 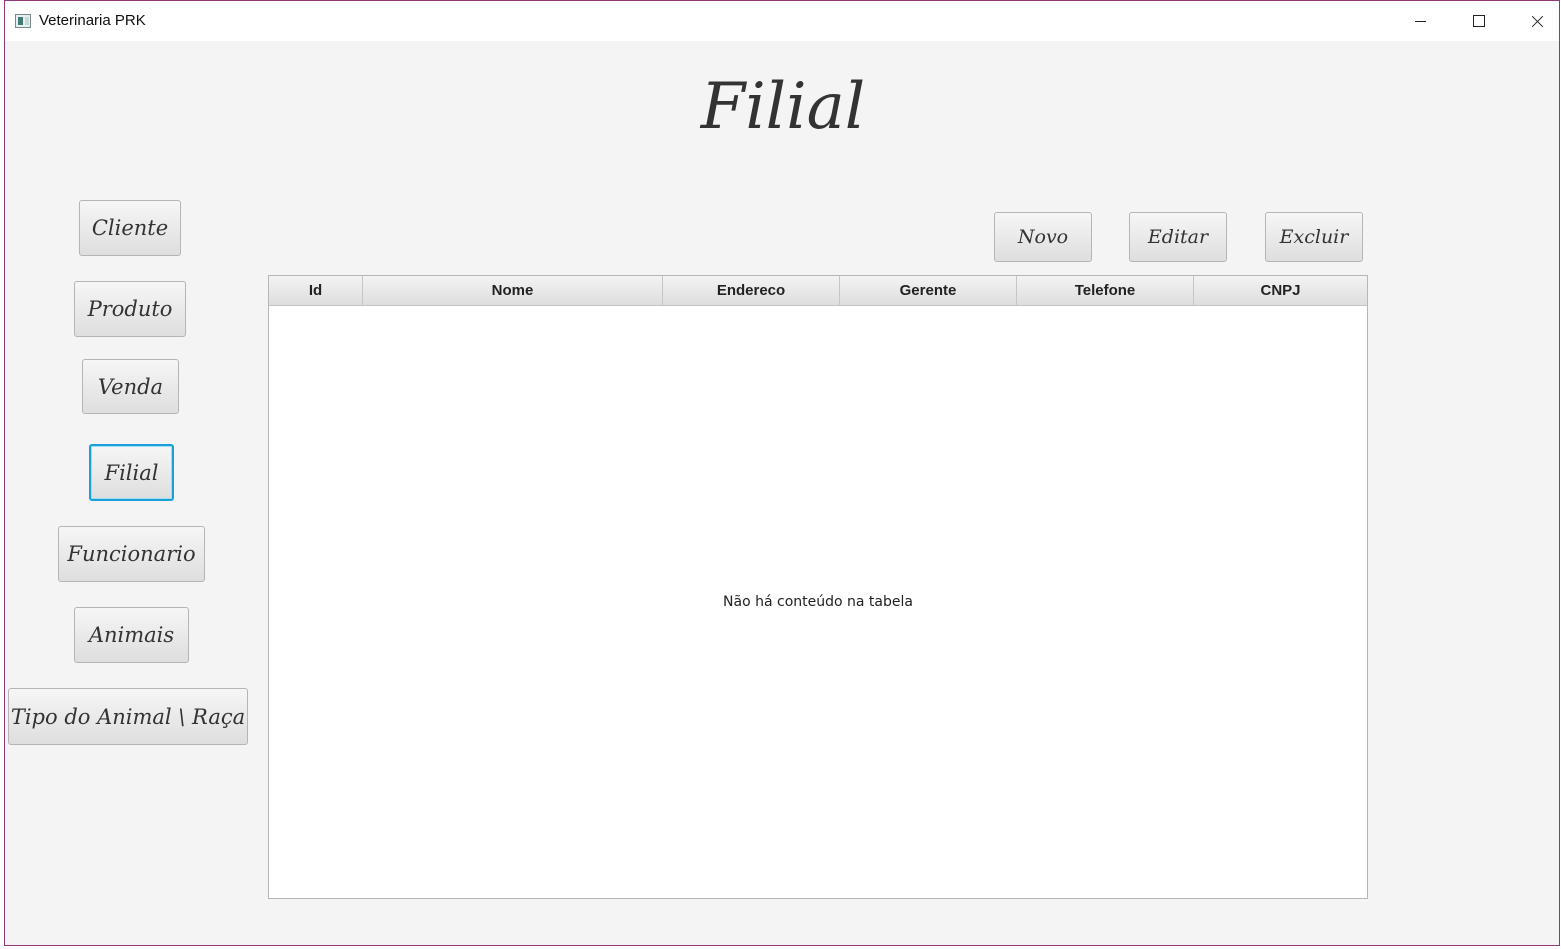 I want to click on edit-button: Editar, so click(x=1178, y=237).